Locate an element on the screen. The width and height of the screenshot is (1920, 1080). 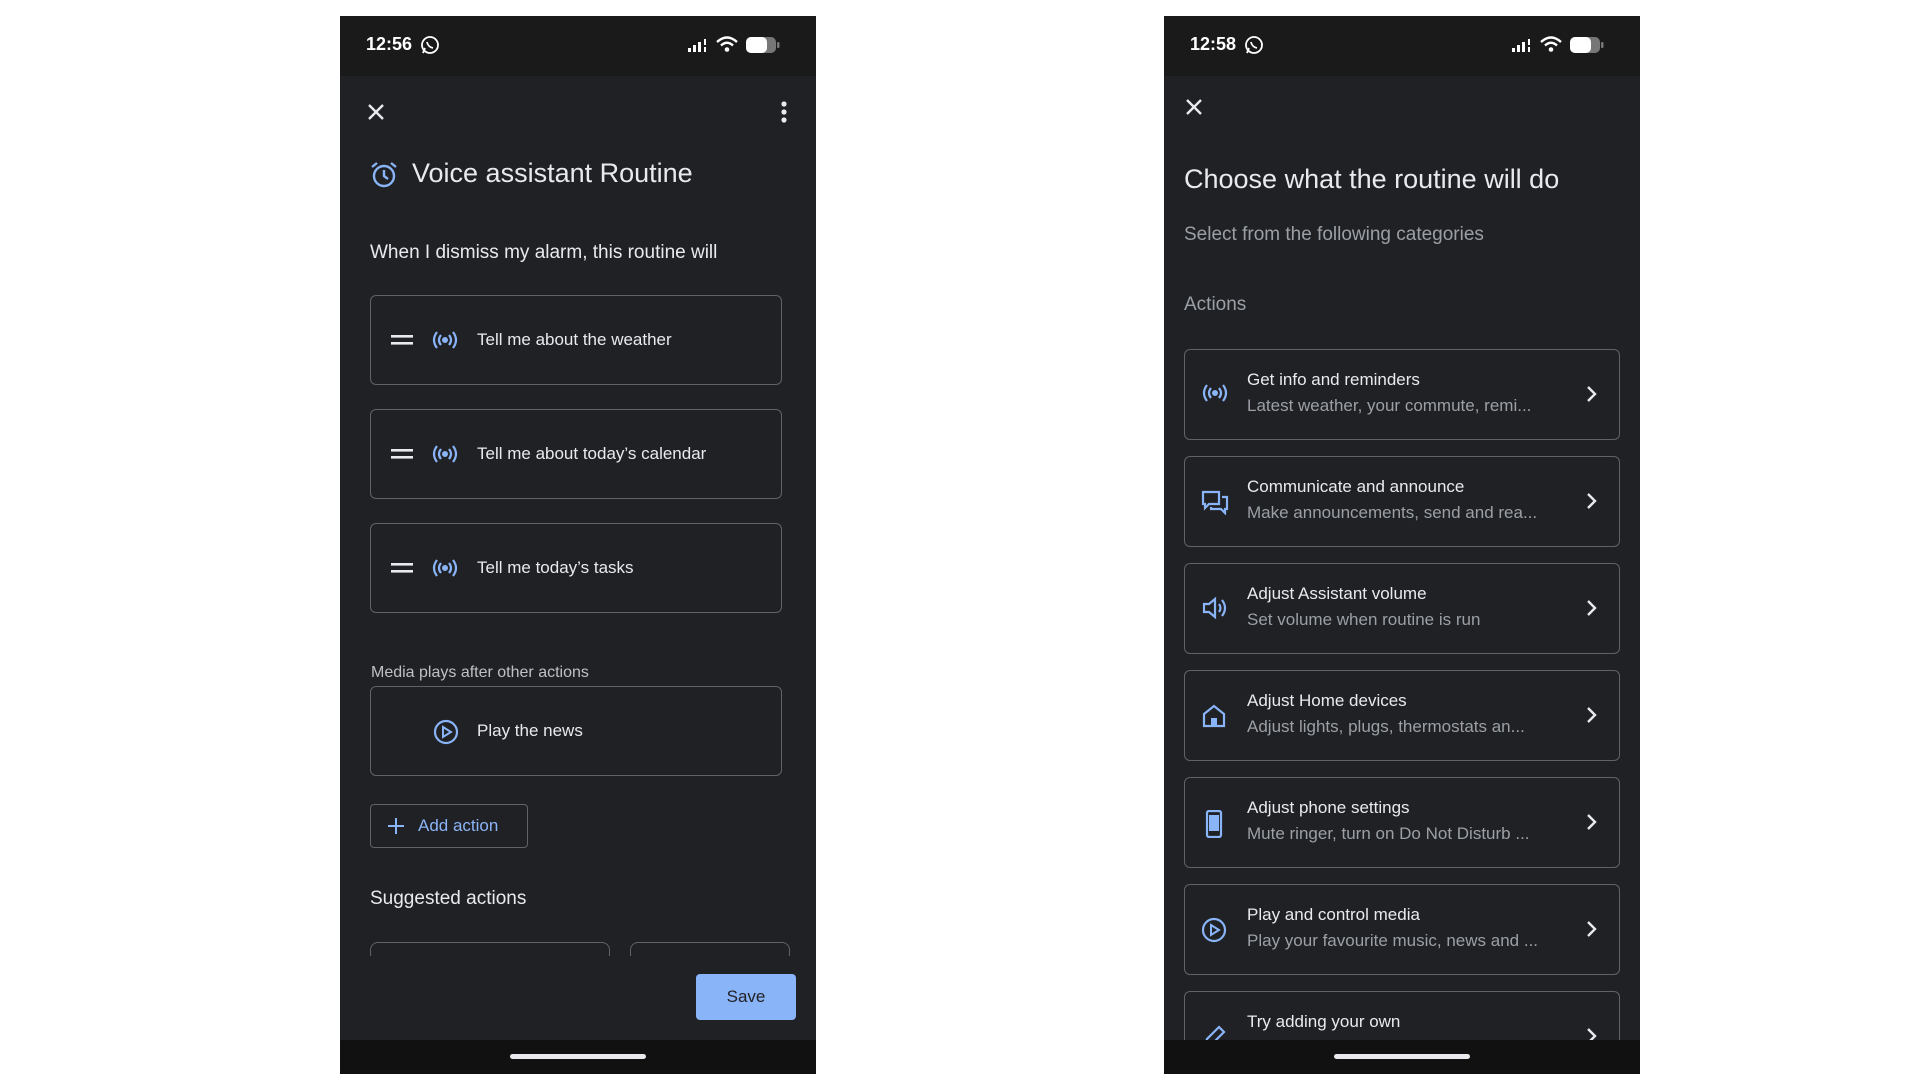
plus-icon is located at coordinates (396, 826).